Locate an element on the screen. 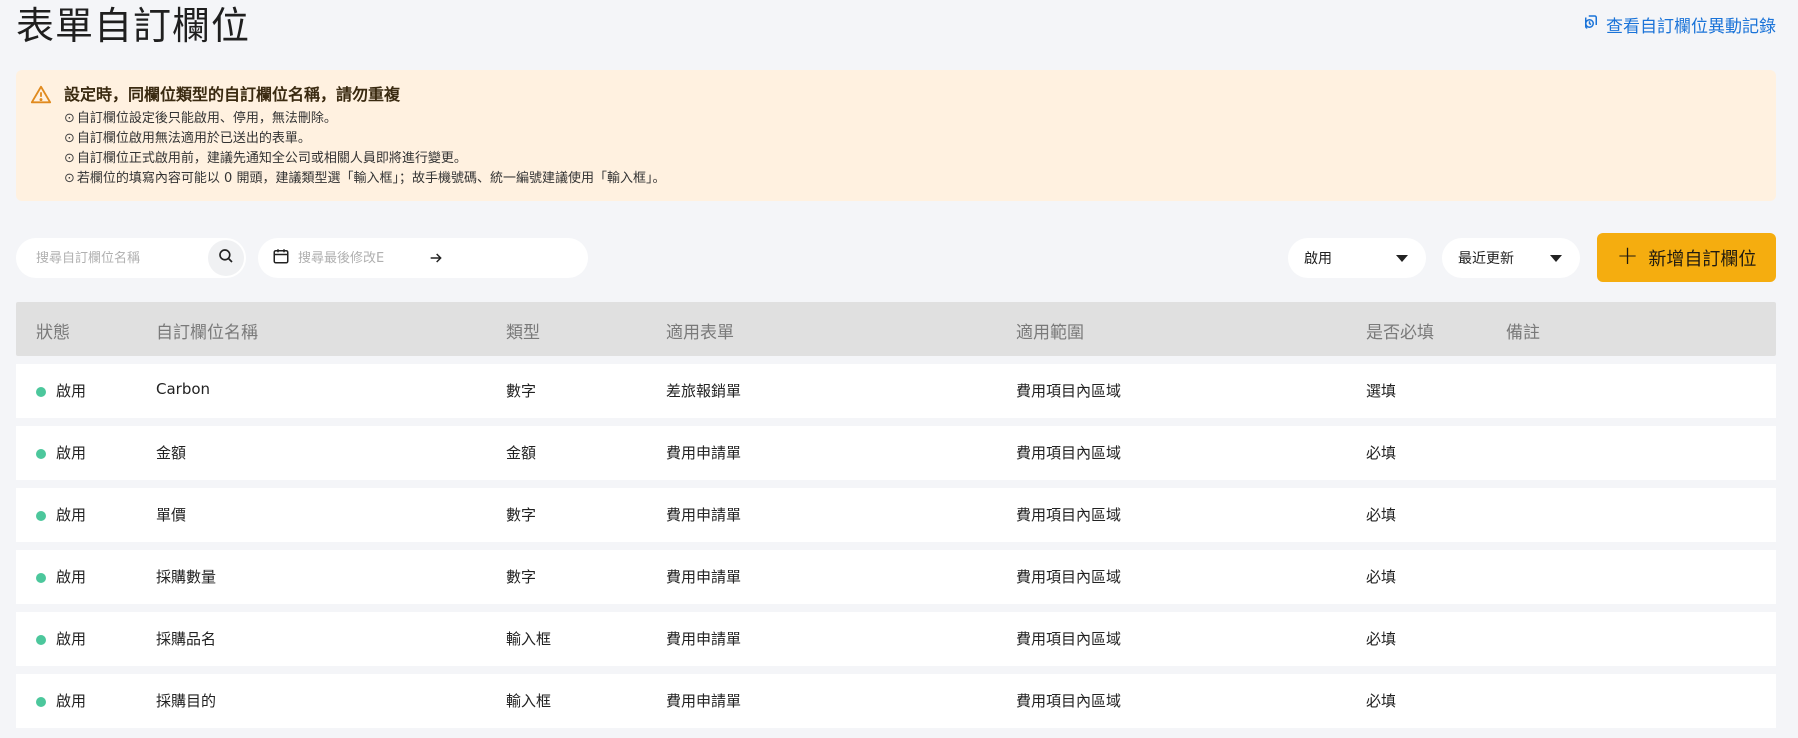 This screenshot has height=738, width=1798. table-row: 啟用 採購目的 輸入框 費用申請單 費用項目內區域 必填 is located at coordinates (896, 701).